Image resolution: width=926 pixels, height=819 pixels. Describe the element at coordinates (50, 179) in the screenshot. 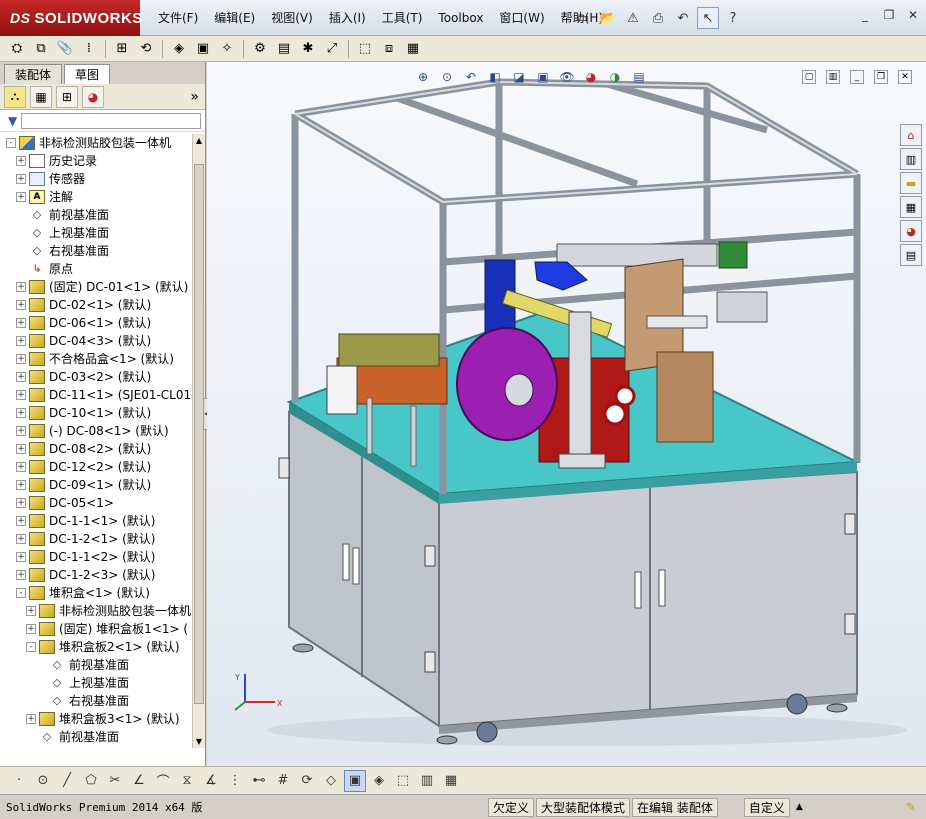

I see `tree-item: + 传感器` at that location.